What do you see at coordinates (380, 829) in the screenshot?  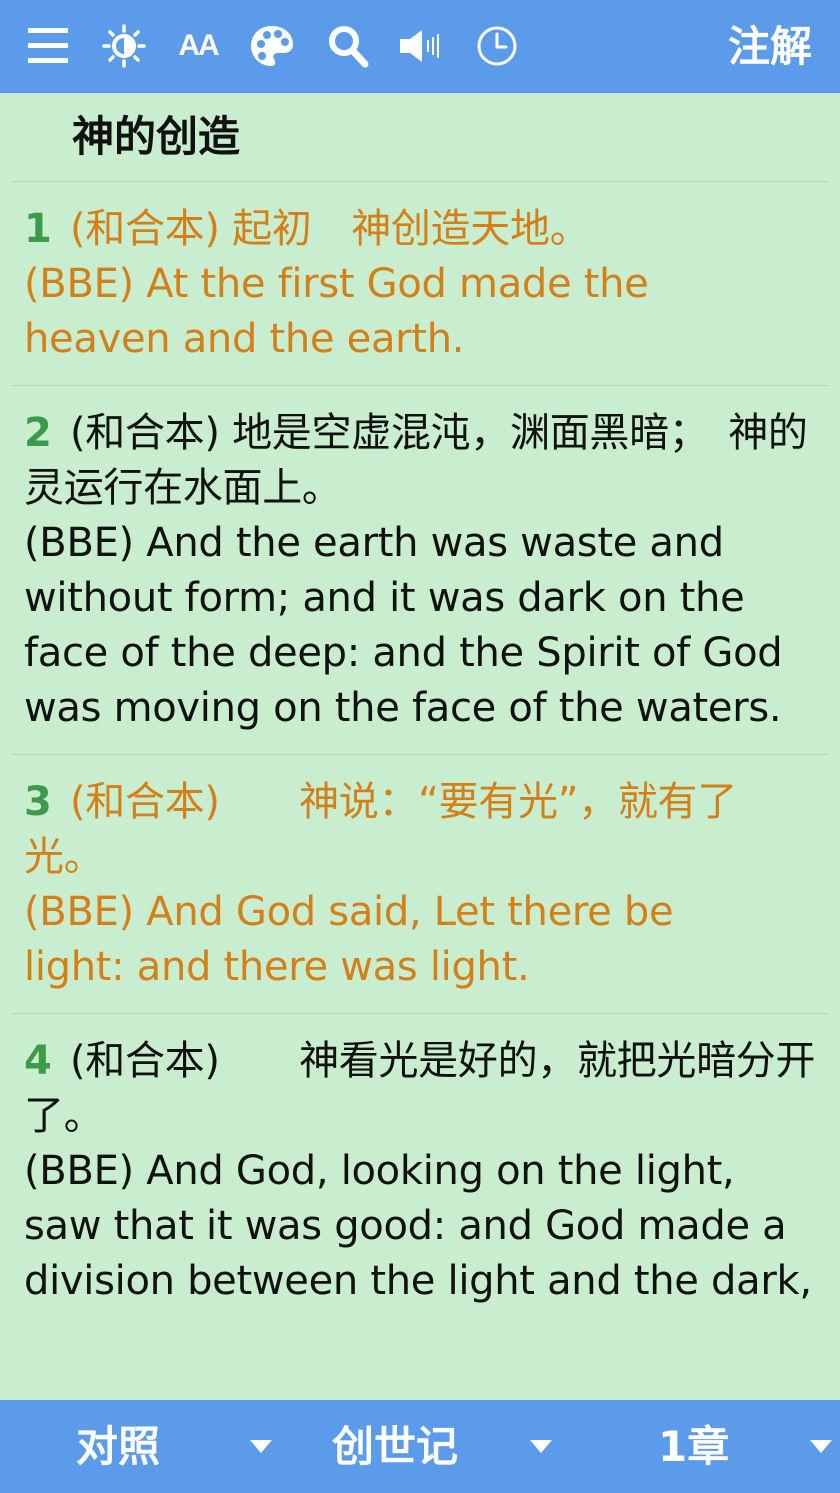 I see `verse-cuv-text: (和合本) 神说：“要有光”，就有了光。` at bounding box center [380, 829].